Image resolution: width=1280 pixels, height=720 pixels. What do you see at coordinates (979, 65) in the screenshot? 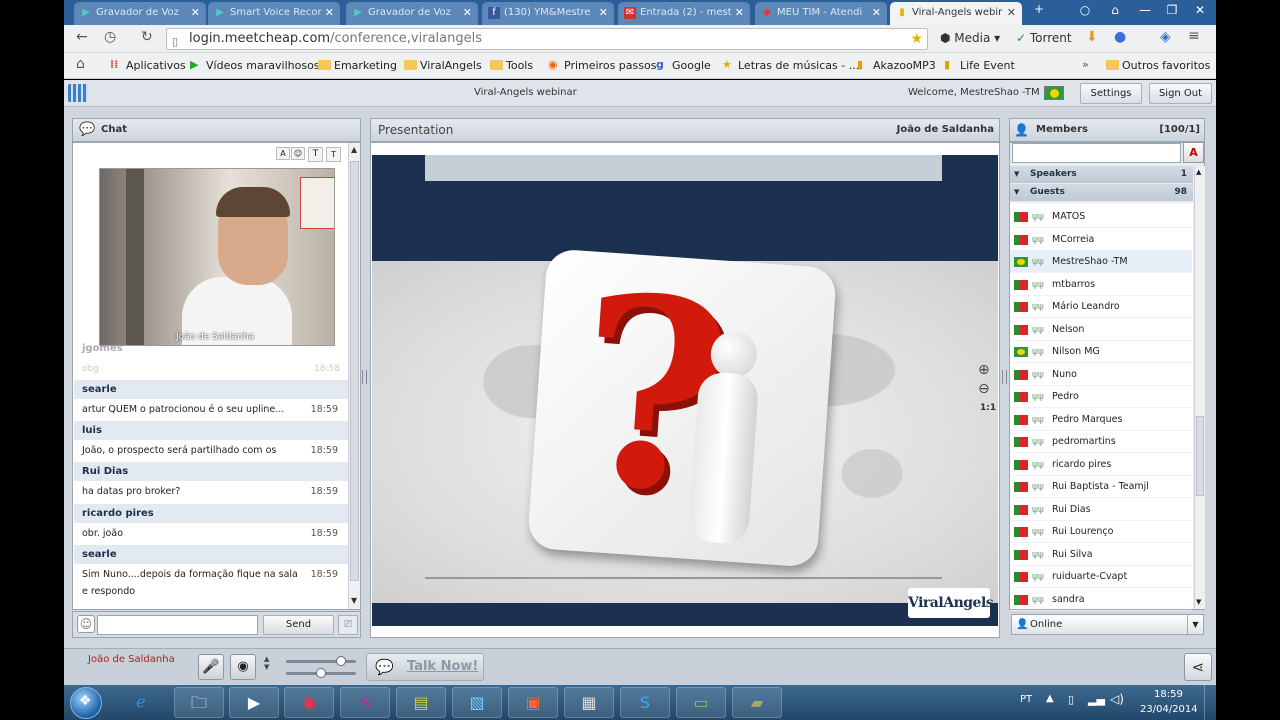
I see `bookmark-item: ▮ Life Event` at bounding box center [979, 65].